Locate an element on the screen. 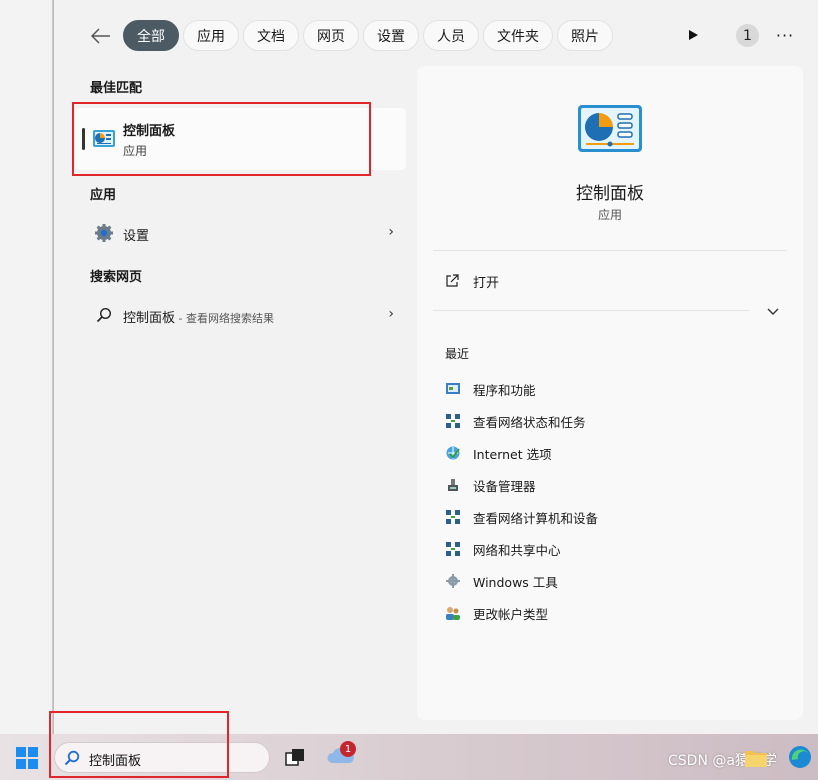 The height and width of the screenshot is (780, 818). recent-item-network-sharing: 网络和共享中心 is located at coordinates (503, 549).